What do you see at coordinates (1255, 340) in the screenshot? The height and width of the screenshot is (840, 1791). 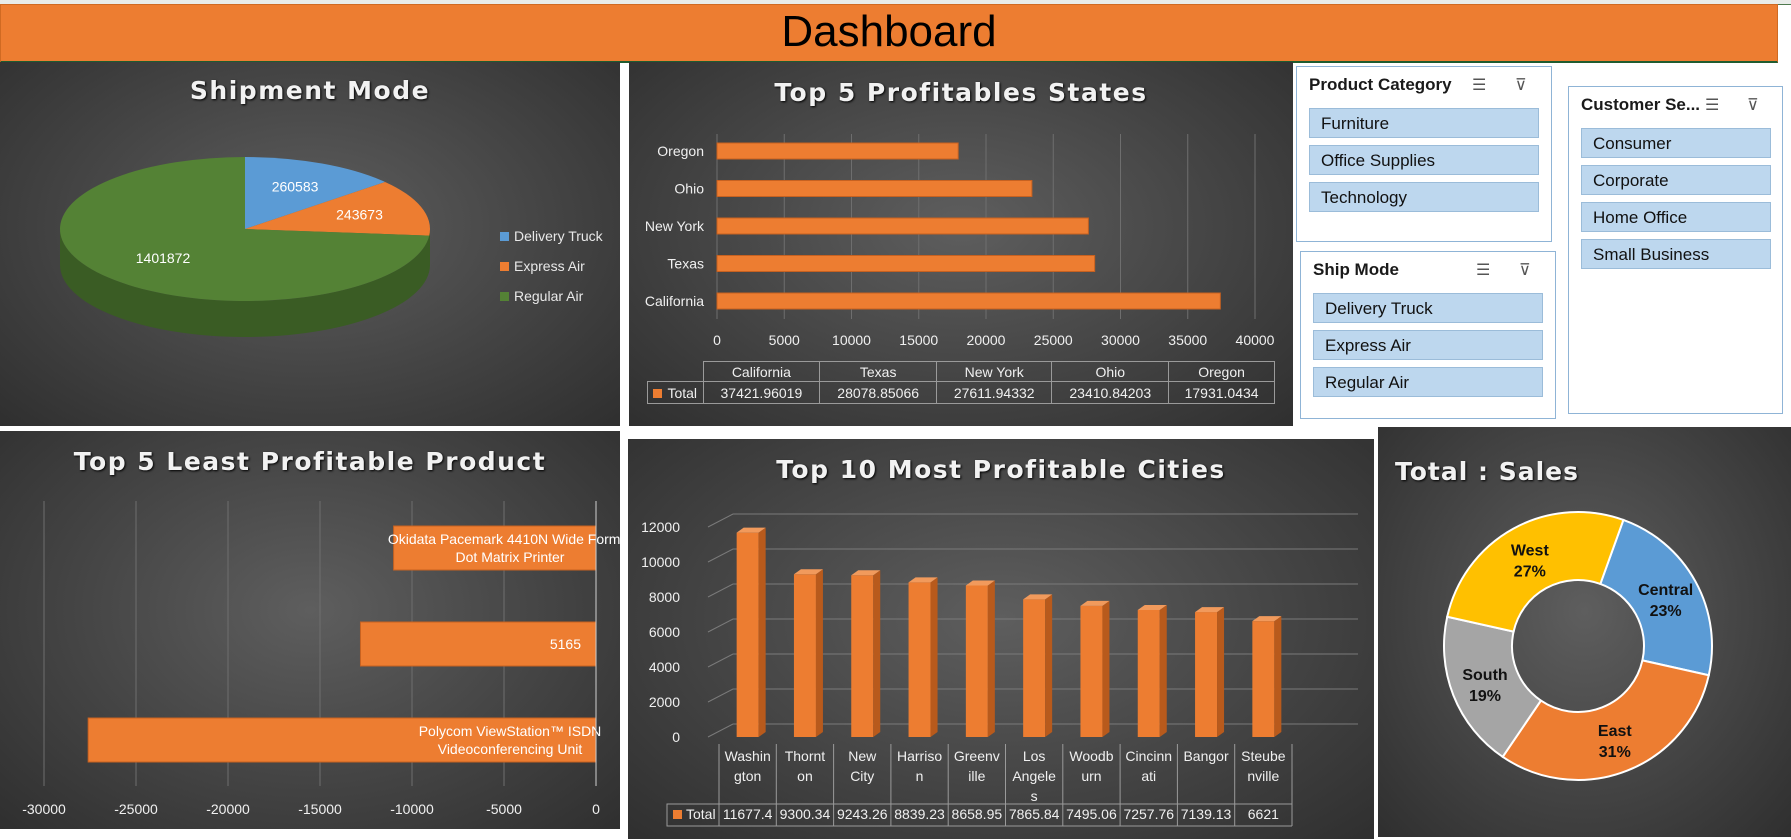 I see `tick-label: 40000` at bounding box center [1255, 340].